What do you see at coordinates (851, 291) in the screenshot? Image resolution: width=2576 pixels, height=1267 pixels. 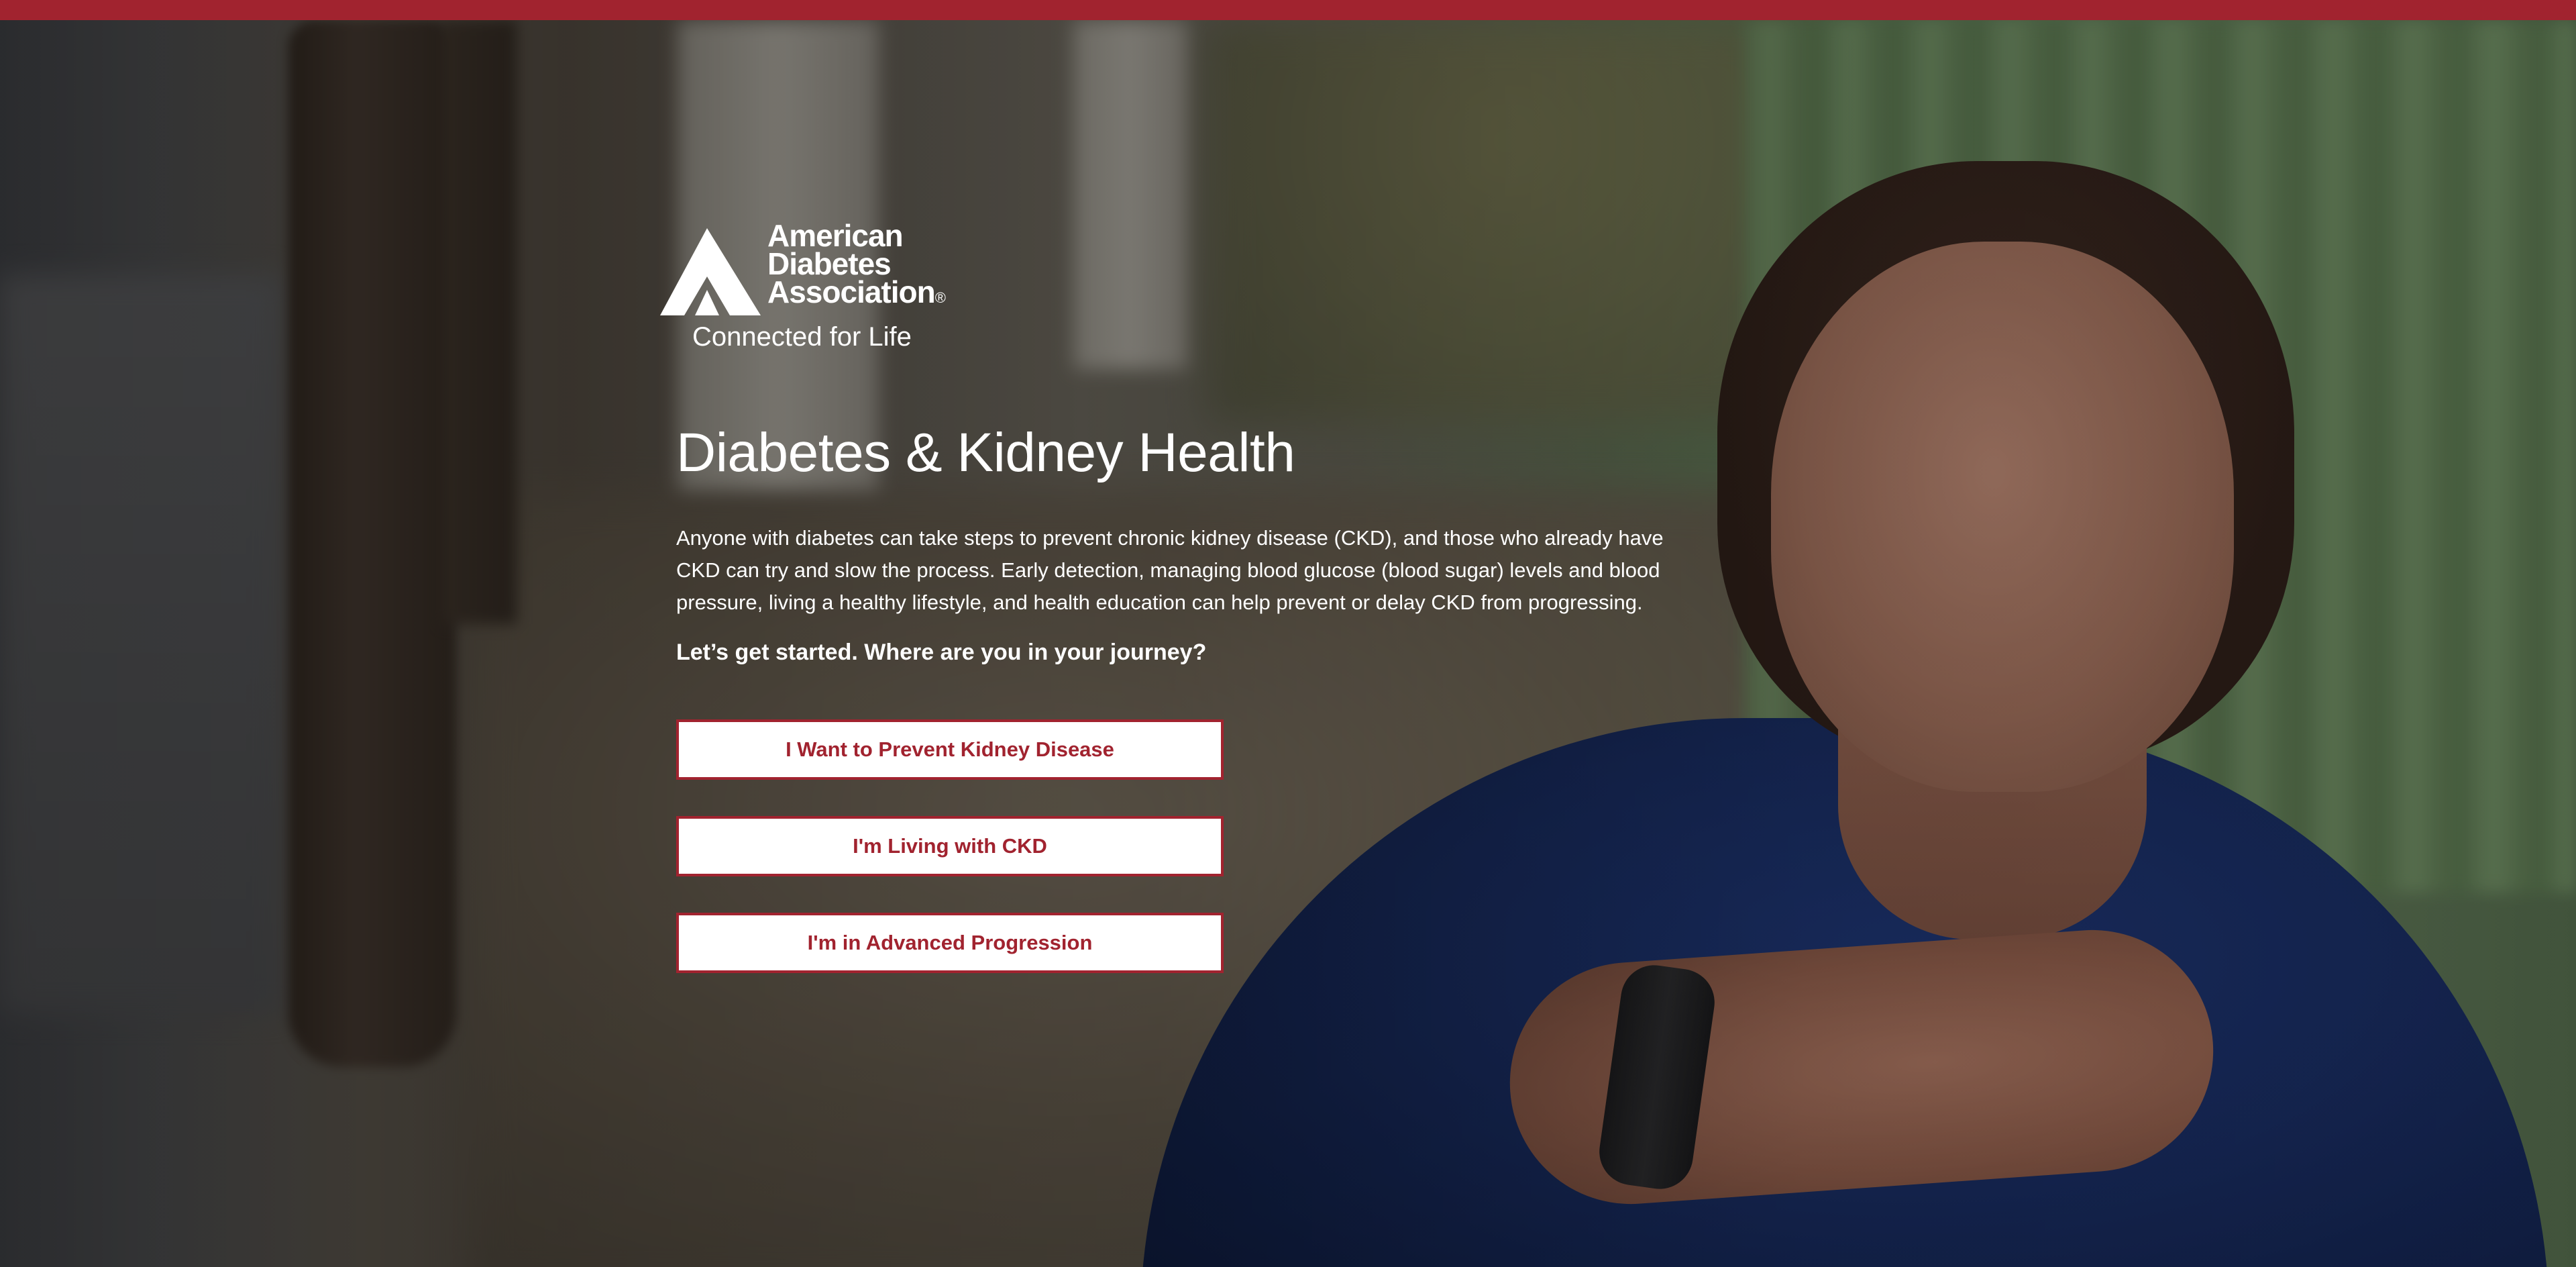 I see `logo-line-3-text: Association` at bounding box center [851, 291].